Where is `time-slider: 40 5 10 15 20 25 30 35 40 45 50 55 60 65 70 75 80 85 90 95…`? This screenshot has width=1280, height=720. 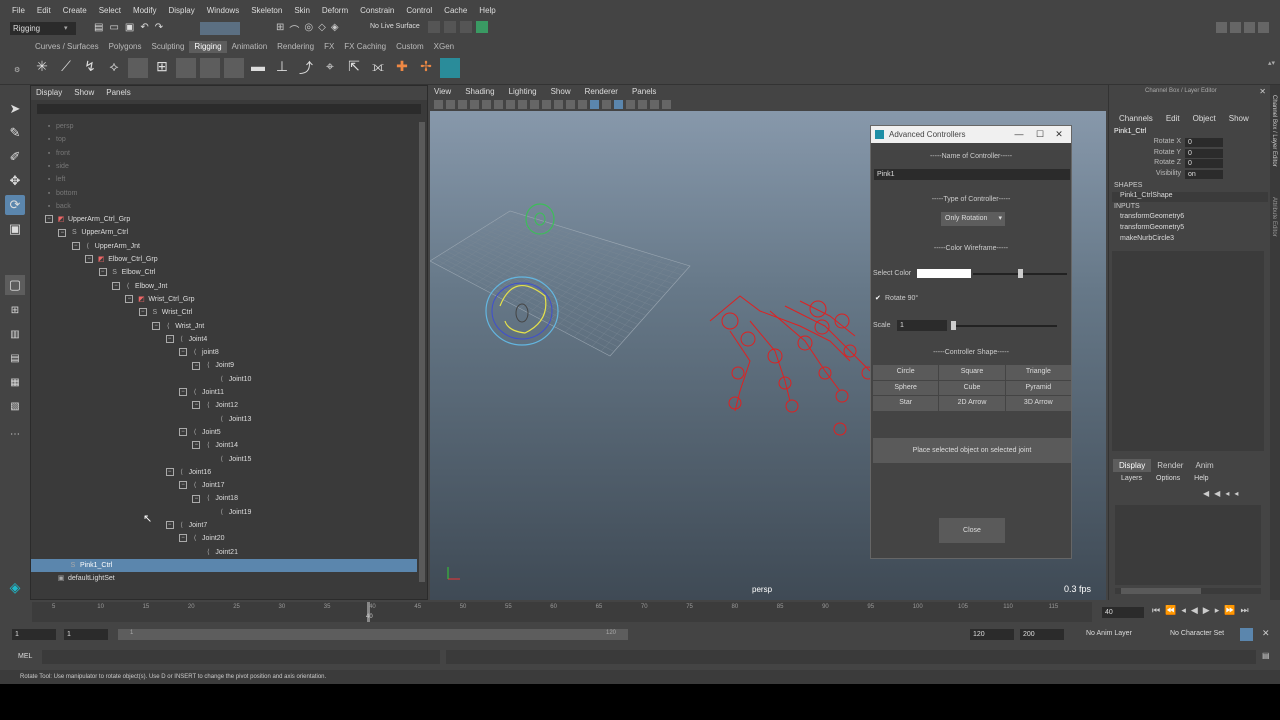 time-slider: 40 5 10 15 20 25 30 35 40 45 50 55 60 65 70 75 80 85 90 95… is located at coordinates (640, 612).